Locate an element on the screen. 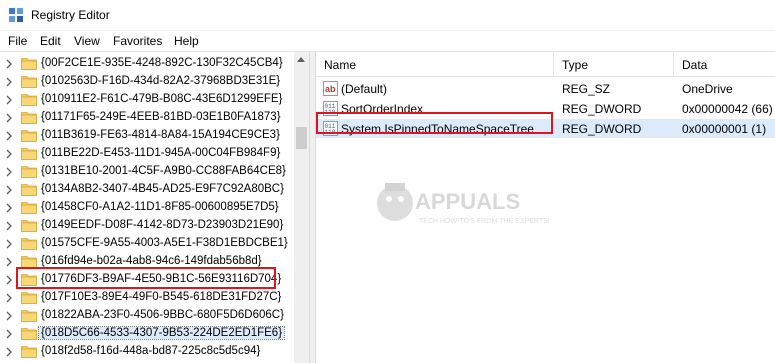 Image resolution: width=775 pixels, height=363 pixels. tree-item: {011BE22D-E453-11D1-945A-00C04FB984F9} is located at coordinates (147, 154).